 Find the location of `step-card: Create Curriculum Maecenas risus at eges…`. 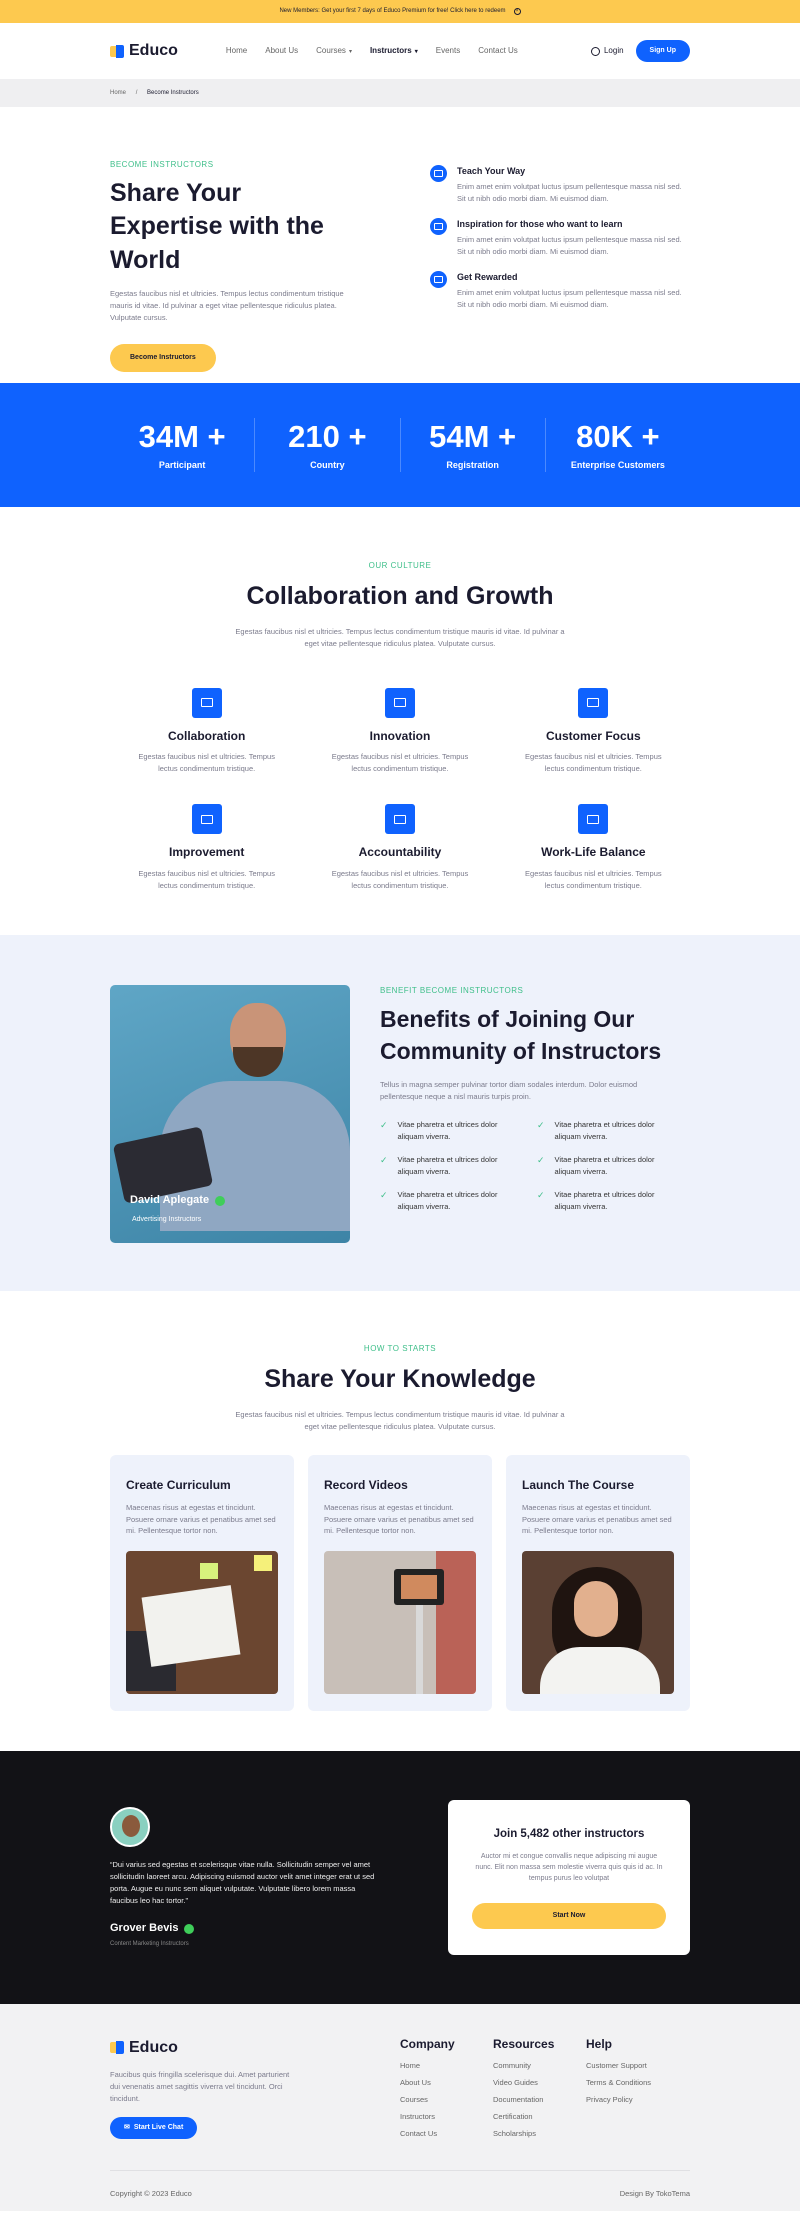

step-card: Create Curriculum Maecenas risus at eges… is located at coordinates (202, 1582).